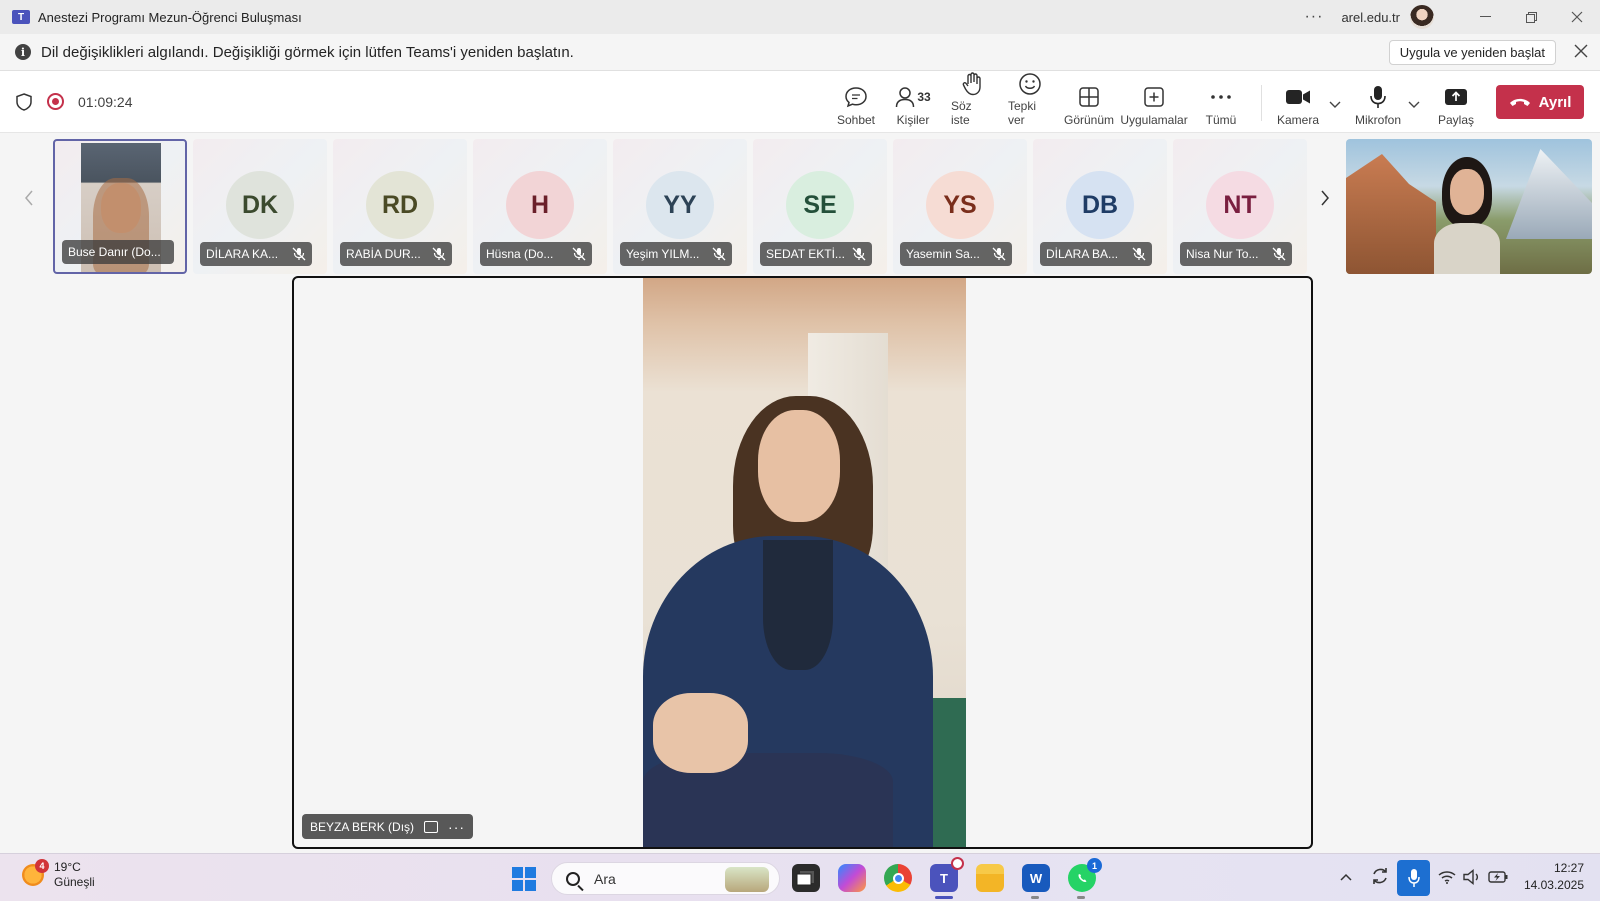 This screenshot has height=901, width=1600. I want to click on speaker-name: BEYZA BERK (Dış), so click(362, 826).